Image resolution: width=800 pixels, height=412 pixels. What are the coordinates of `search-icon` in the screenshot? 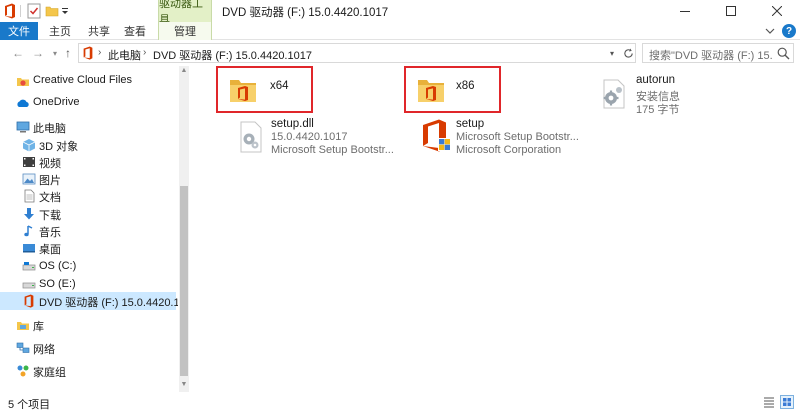 It's located at (783, 53).